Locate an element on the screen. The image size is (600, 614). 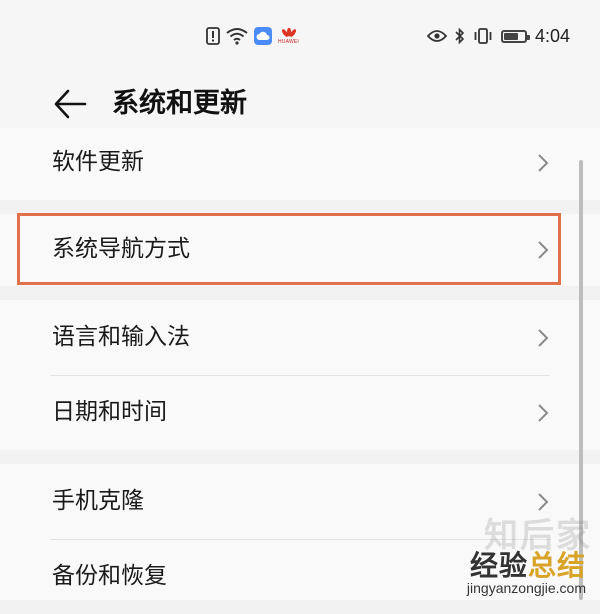
battery-level is located at coordinates (510, 36).